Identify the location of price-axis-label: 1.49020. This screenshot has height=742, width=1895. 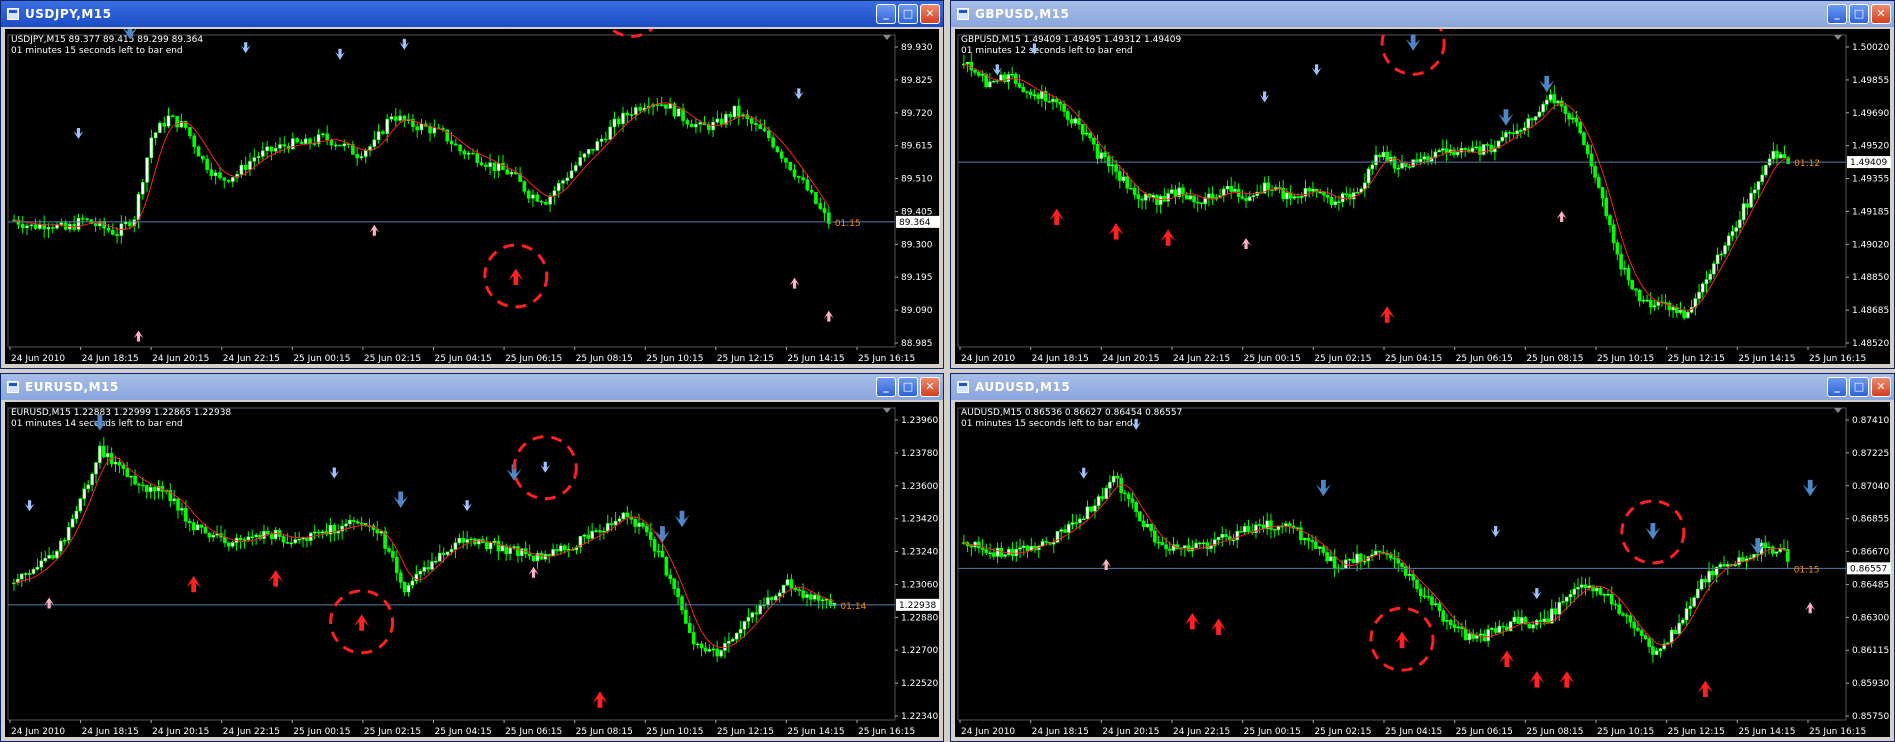
(1870, 245).